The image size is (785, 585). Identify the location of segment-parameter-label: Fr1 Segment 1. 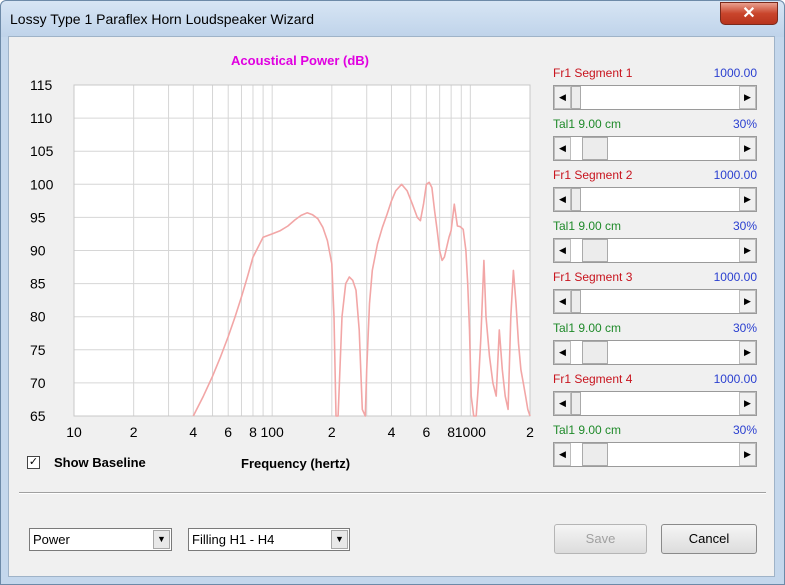
(593, 73).